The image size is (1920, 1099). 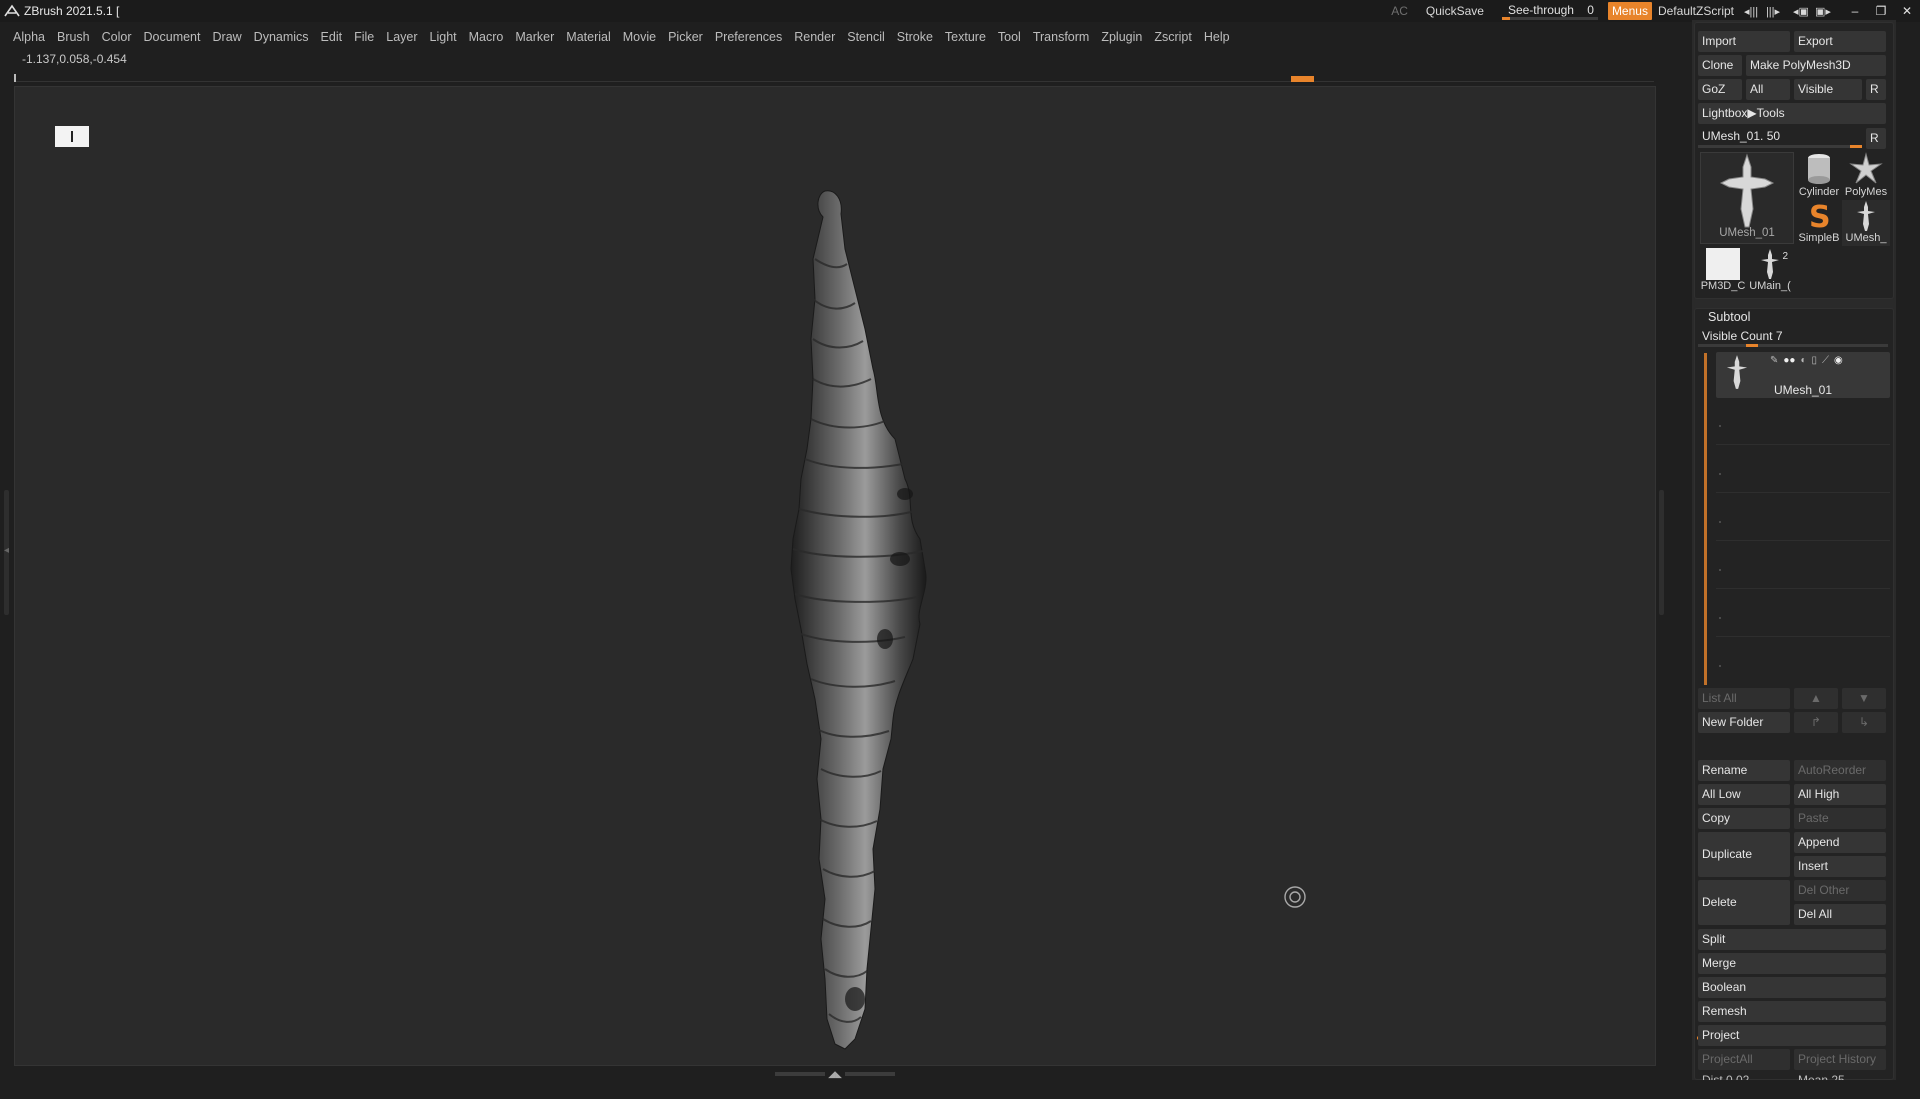 I want to click on tool-thumb-simplebrush: S SimpleB, so click(x=1819, y=223).